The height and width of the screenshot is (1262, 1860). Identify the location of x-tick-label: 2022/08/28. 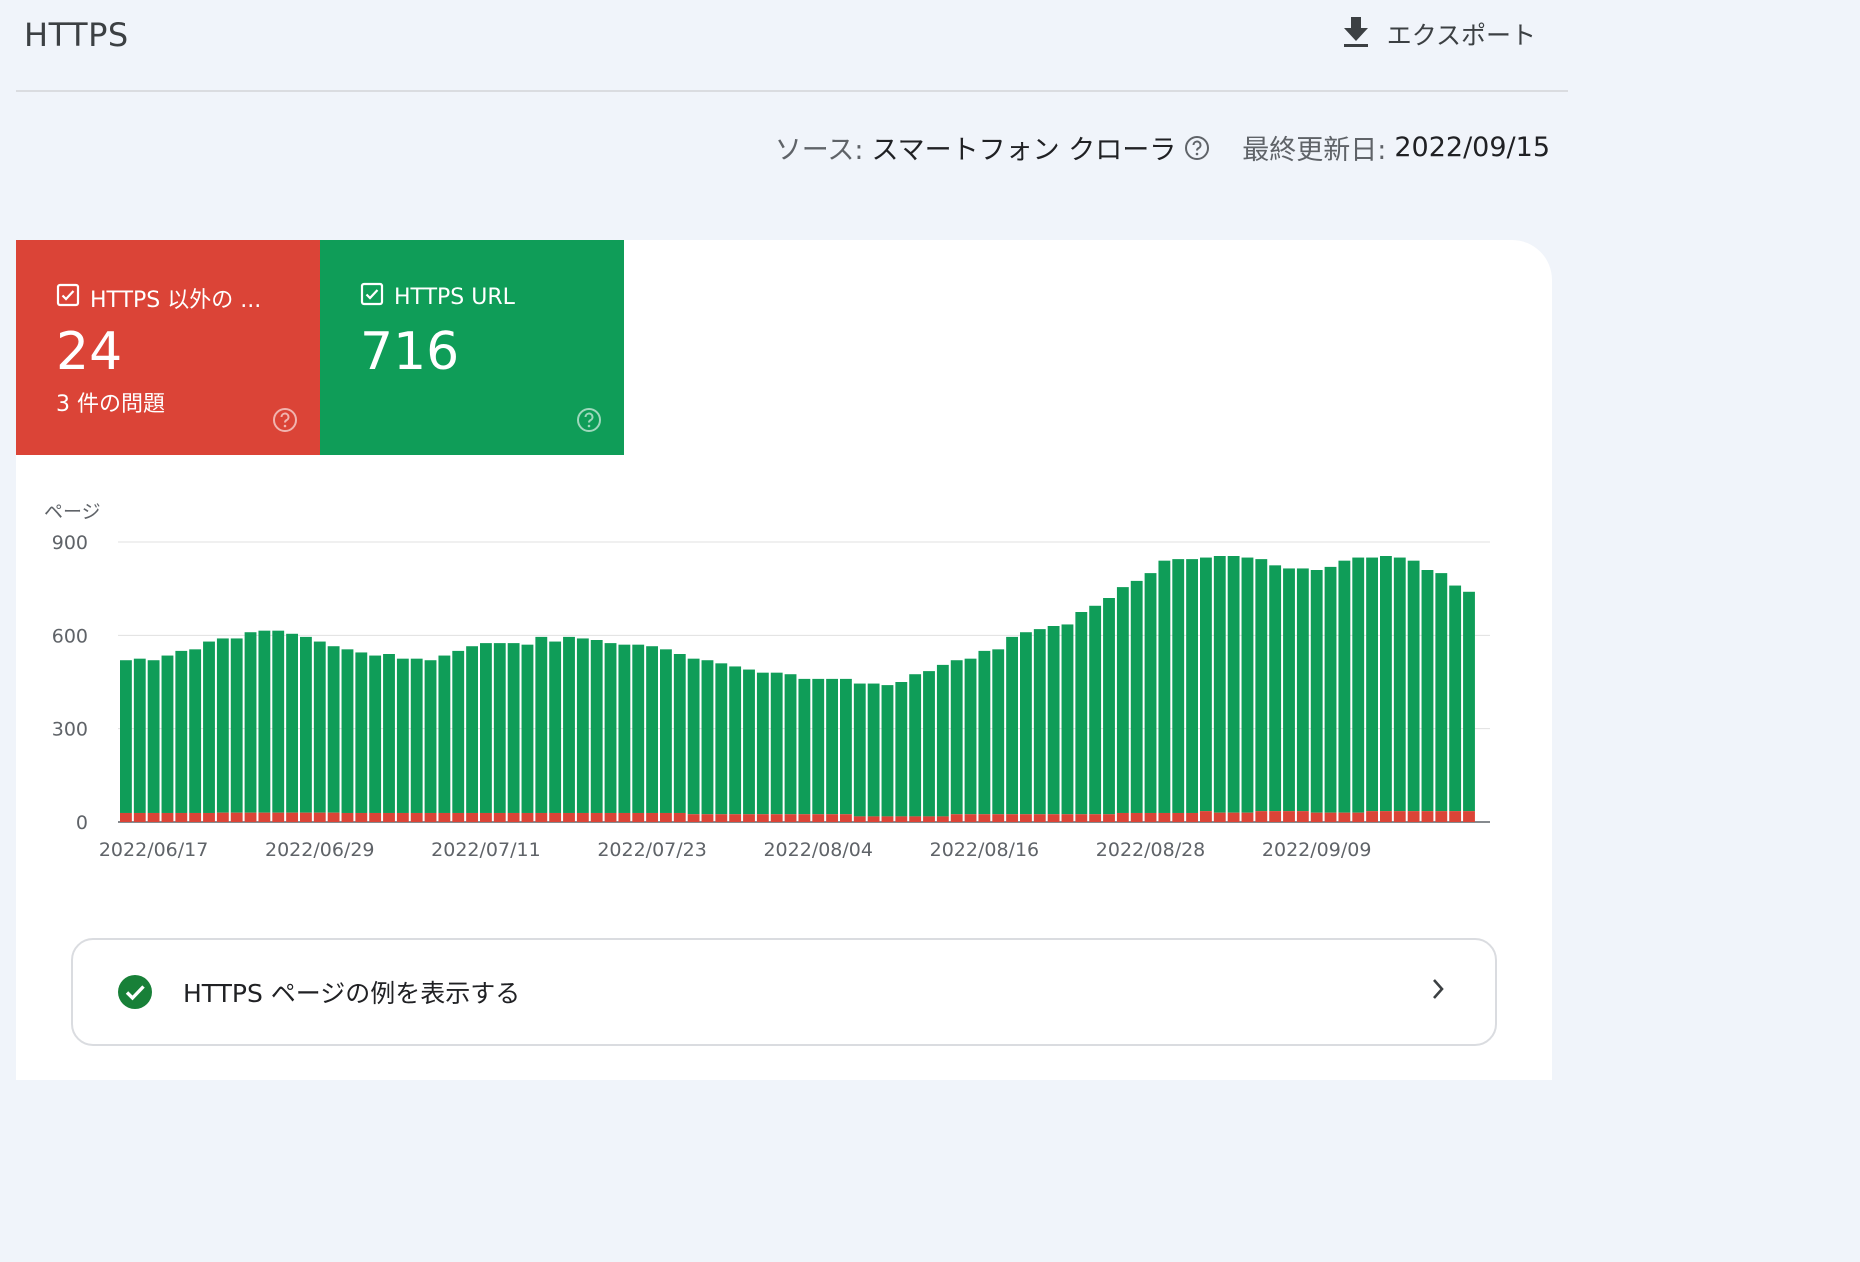
(1151, 850).